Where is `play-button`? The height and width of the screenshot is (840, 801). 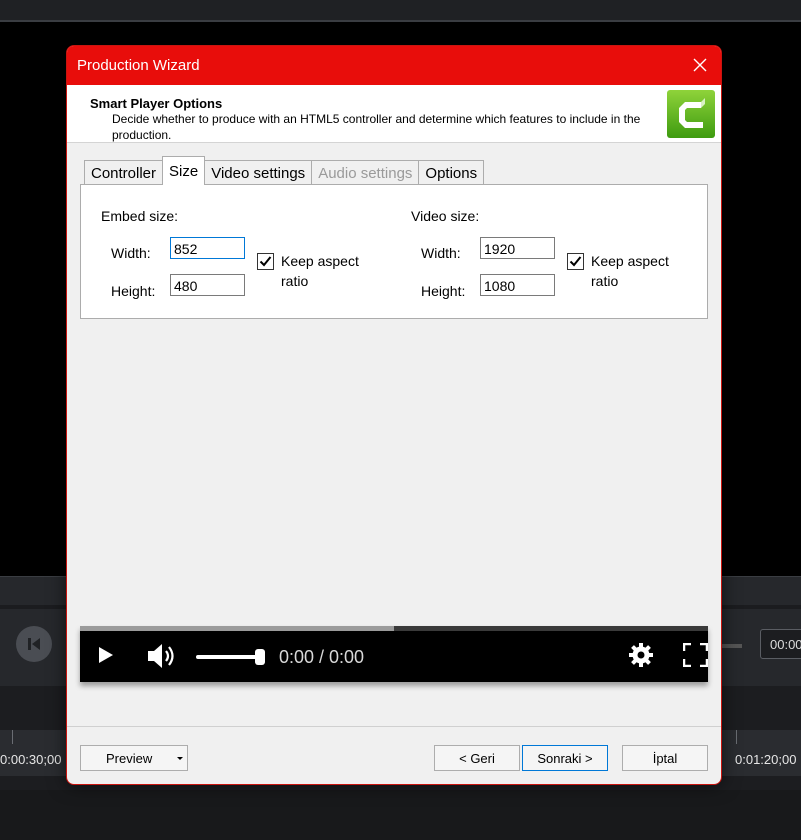
play-button is located at coordinates (106, 657).